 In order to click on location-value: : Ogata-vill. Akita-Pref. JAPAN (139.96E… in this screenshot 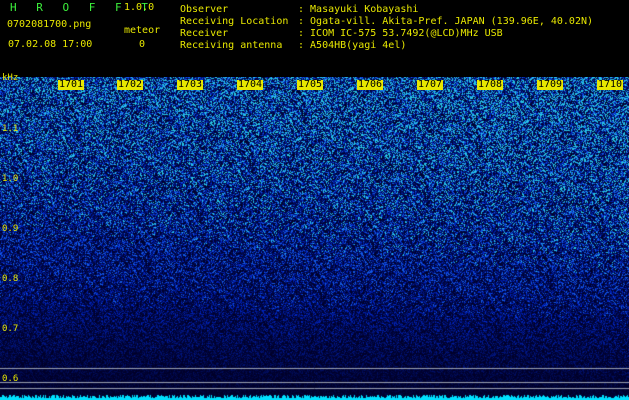, I will do `click(446, 21)`.